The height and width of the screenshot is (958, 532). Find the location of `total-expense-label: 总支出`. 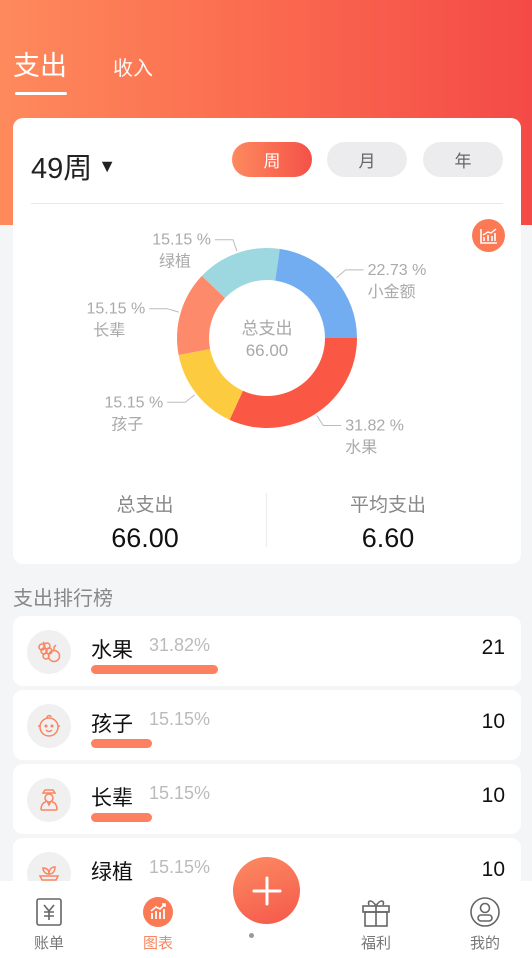

total-expense-label: 总支出 is located at coordinates (145, 505).